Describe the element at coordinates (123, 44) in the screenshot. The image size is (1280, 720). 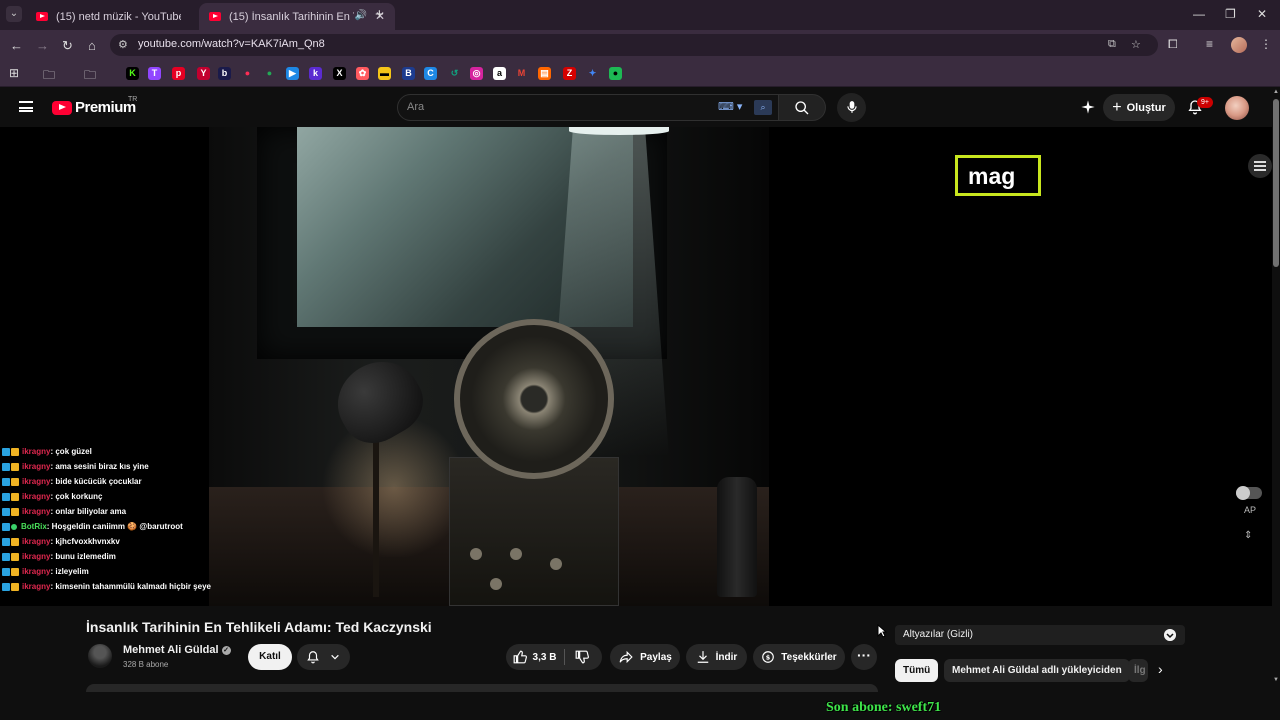
I see `site-info-icon: ⚙` at that location.